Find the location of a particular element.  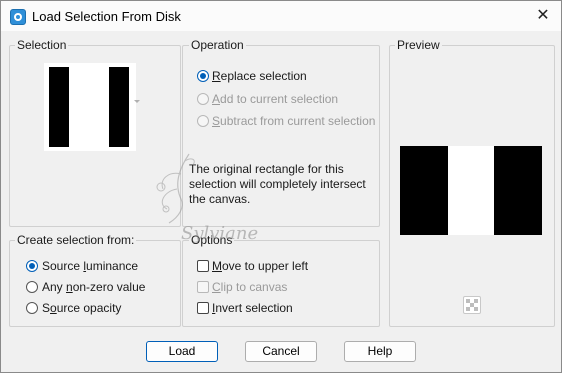

checkerboard-icon is located at coordinates (472, 305).